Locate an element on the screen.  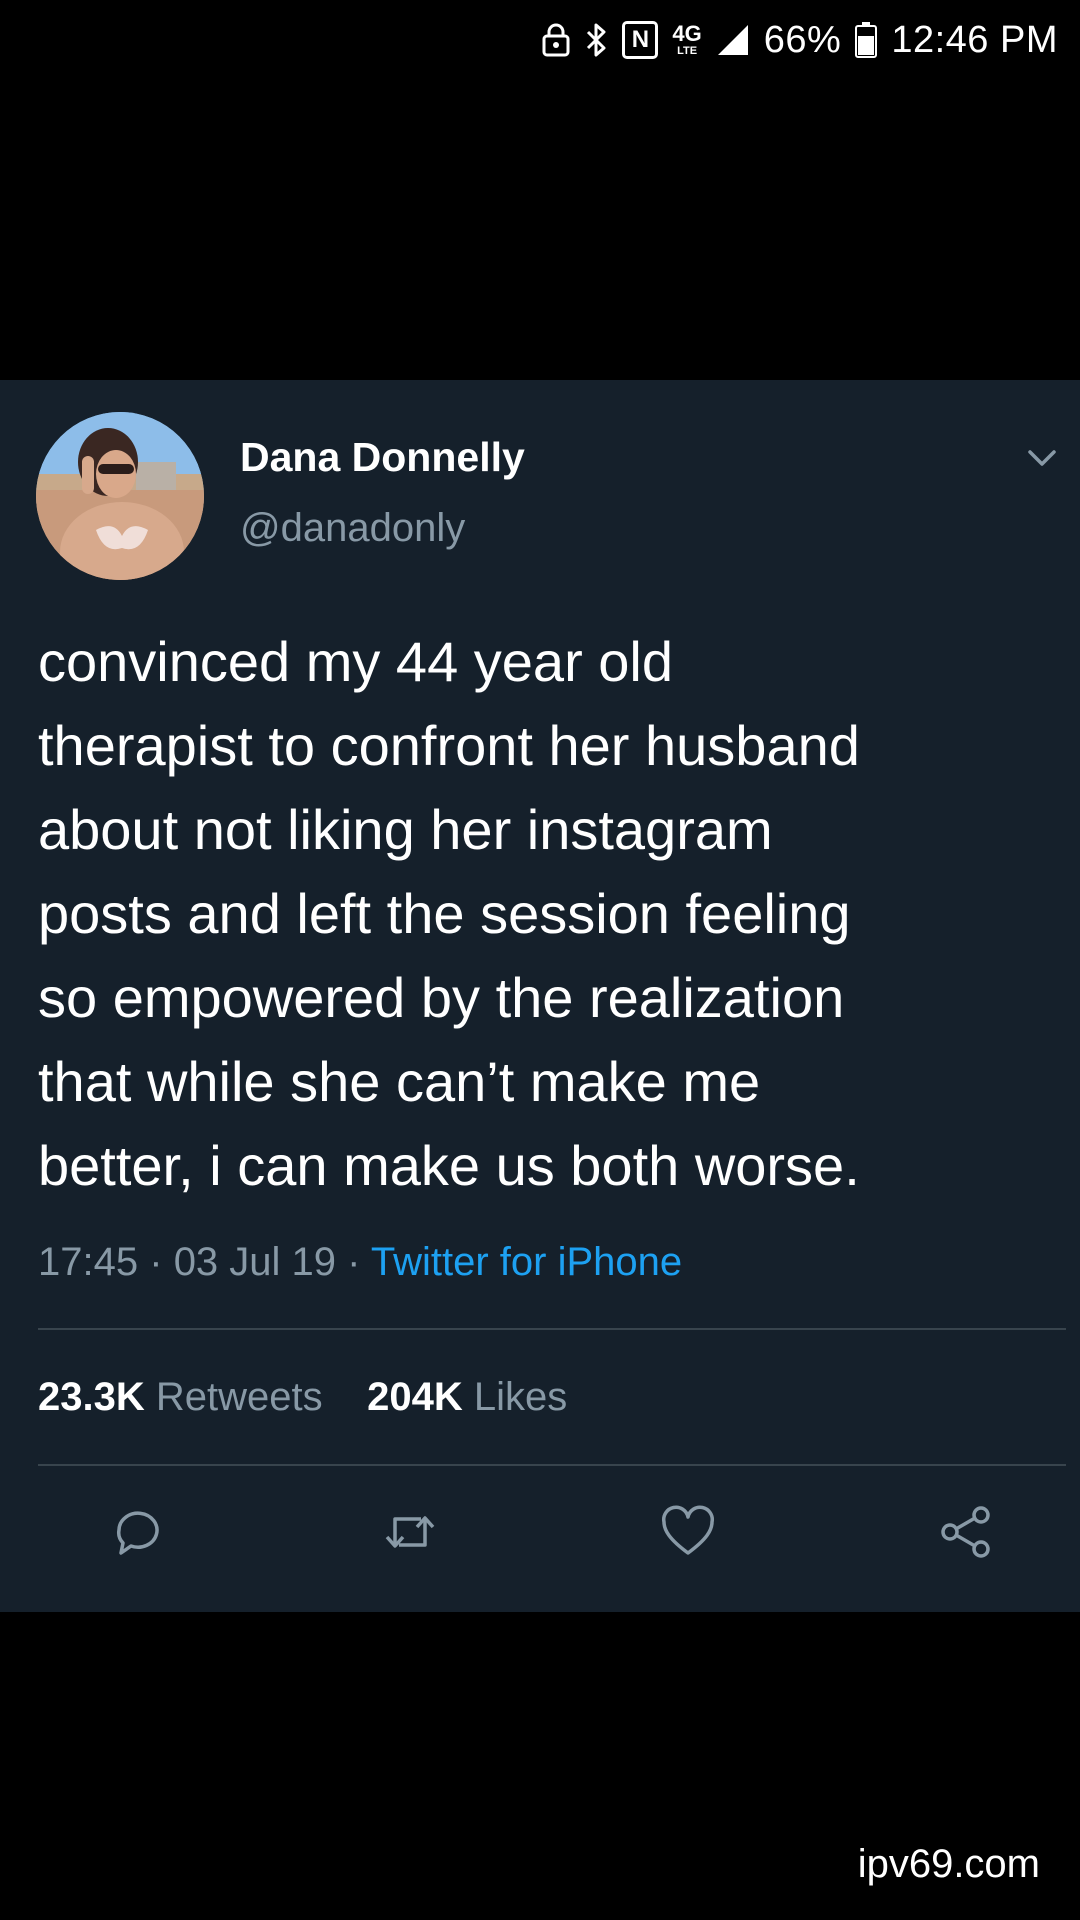
bluetooth-icon is located at coordinates (596, 40).